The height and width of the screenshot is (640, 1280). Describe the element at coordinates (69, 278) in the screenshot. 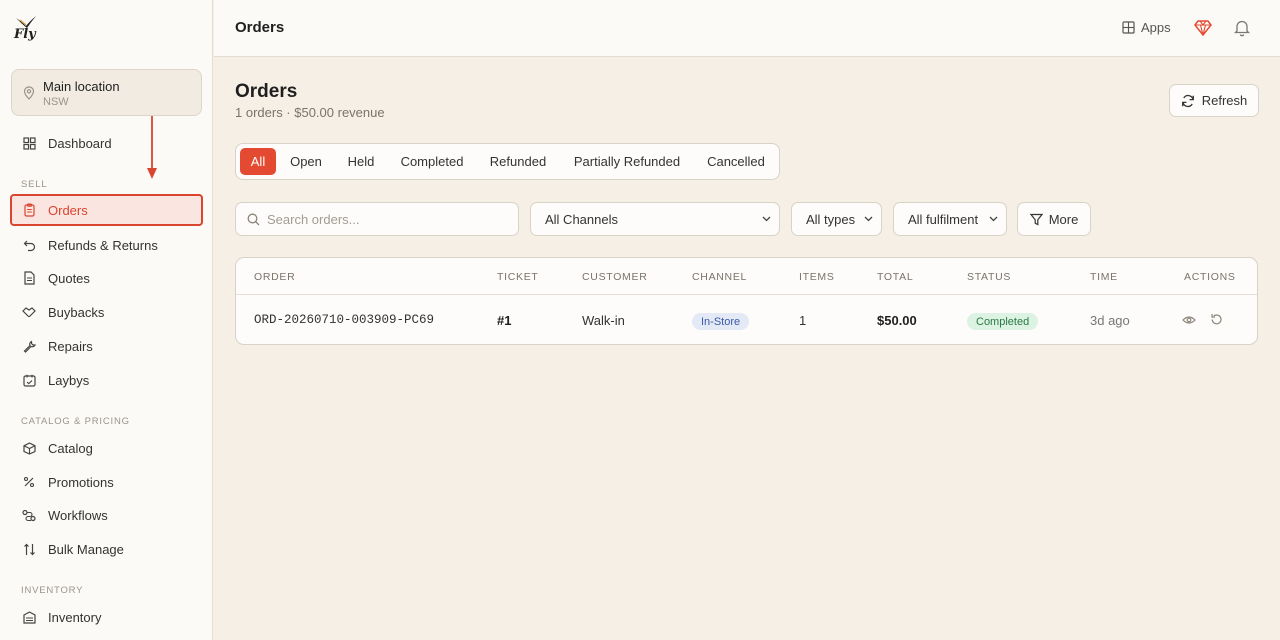

I see `sidebar-item-label: Quotes` at that location.